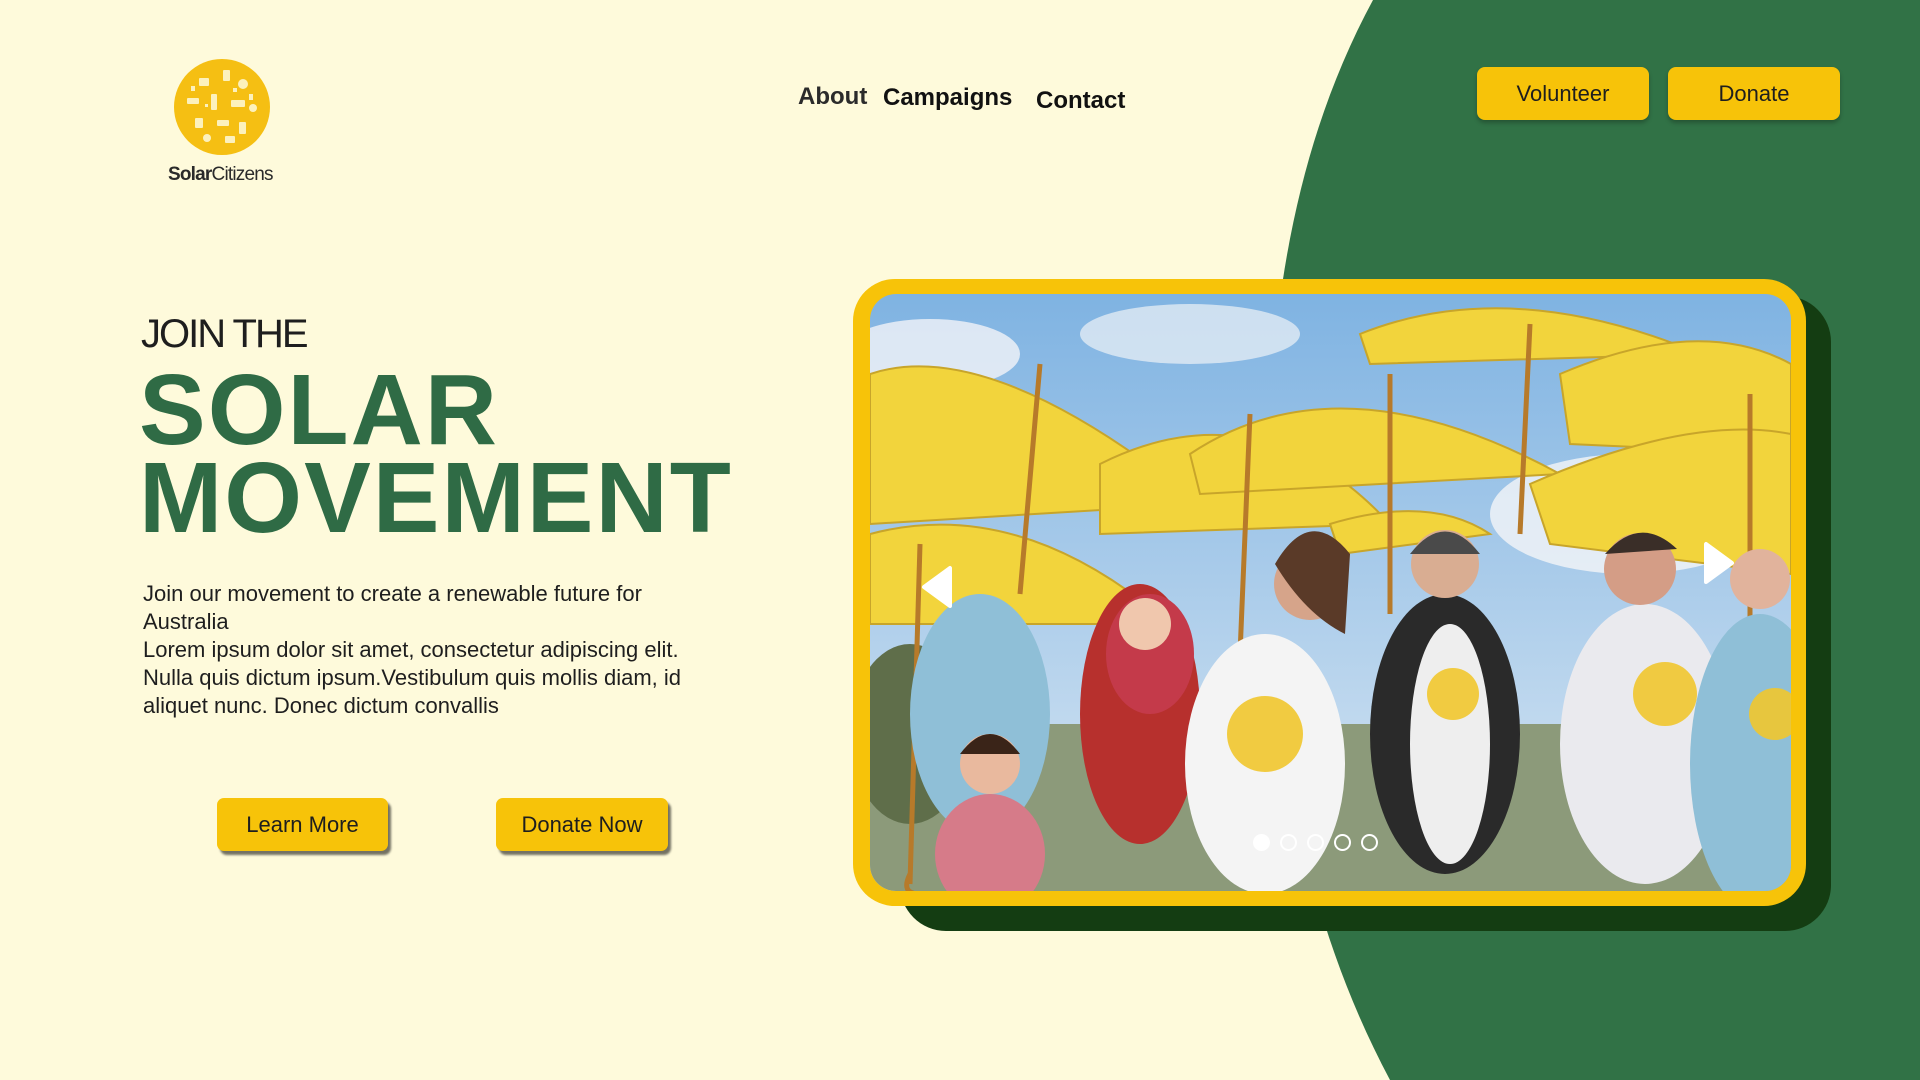 This screenshot has width=1920, height=1080. What do you see at coordinates (436, 498) in the screenshot?
I see `hero-title-line-2: MOVEMENT` at bounding box center [436, 498].